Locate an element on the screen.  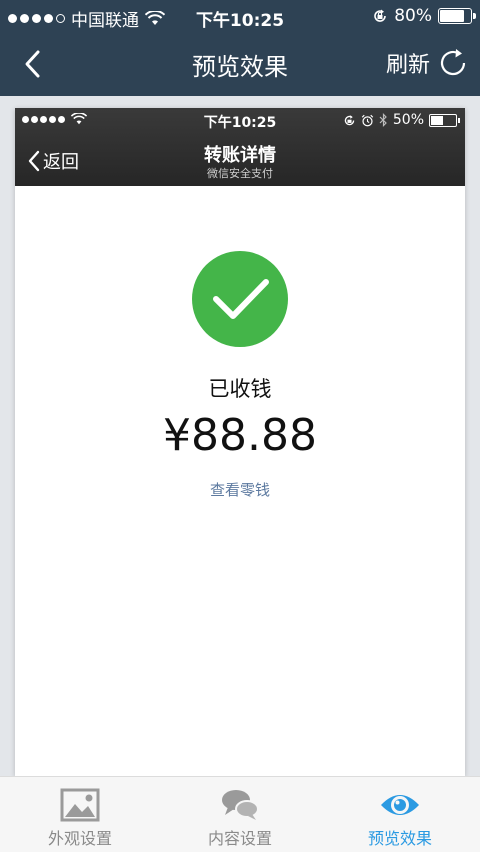
preview-header: 下午10:25 50% 返回 转账详情 微信安全支付 is located at coordinates (240, 147).